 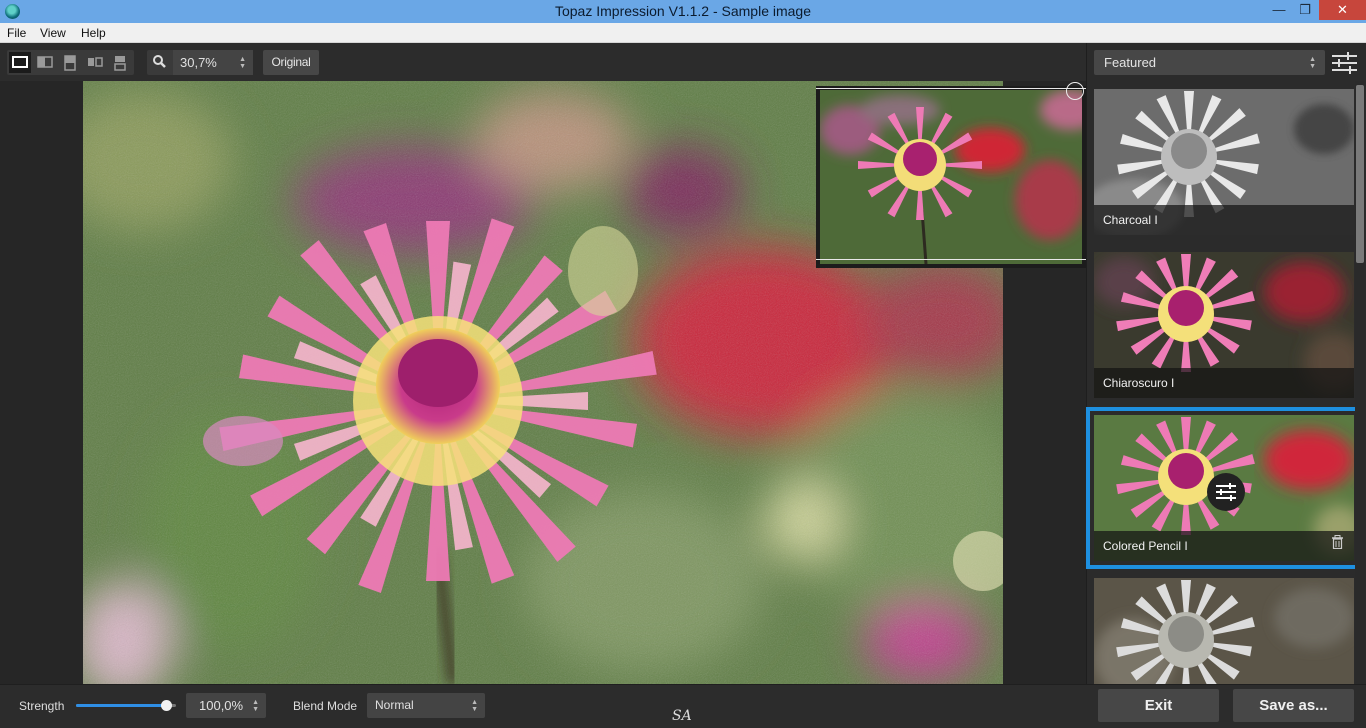 What do you see at coordinates (166, 705) in the screenshot?
I see `strength-slider-handle` at bounding box center [166, 705].